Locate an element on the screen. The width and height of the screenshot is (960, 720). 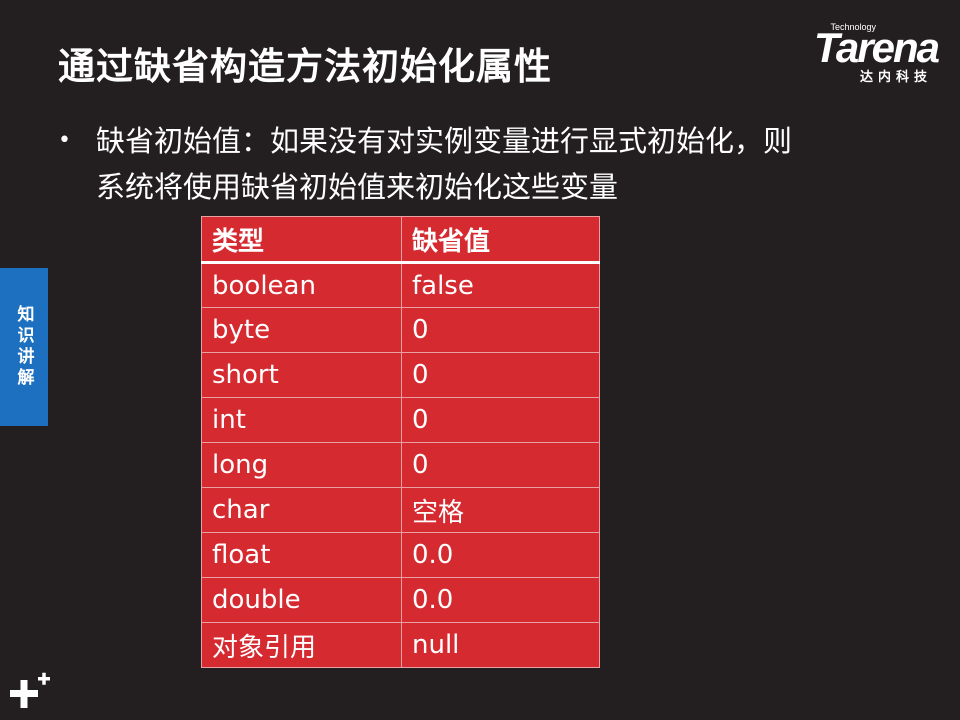
cell-type: boolean is located at coordinates (301, 285).